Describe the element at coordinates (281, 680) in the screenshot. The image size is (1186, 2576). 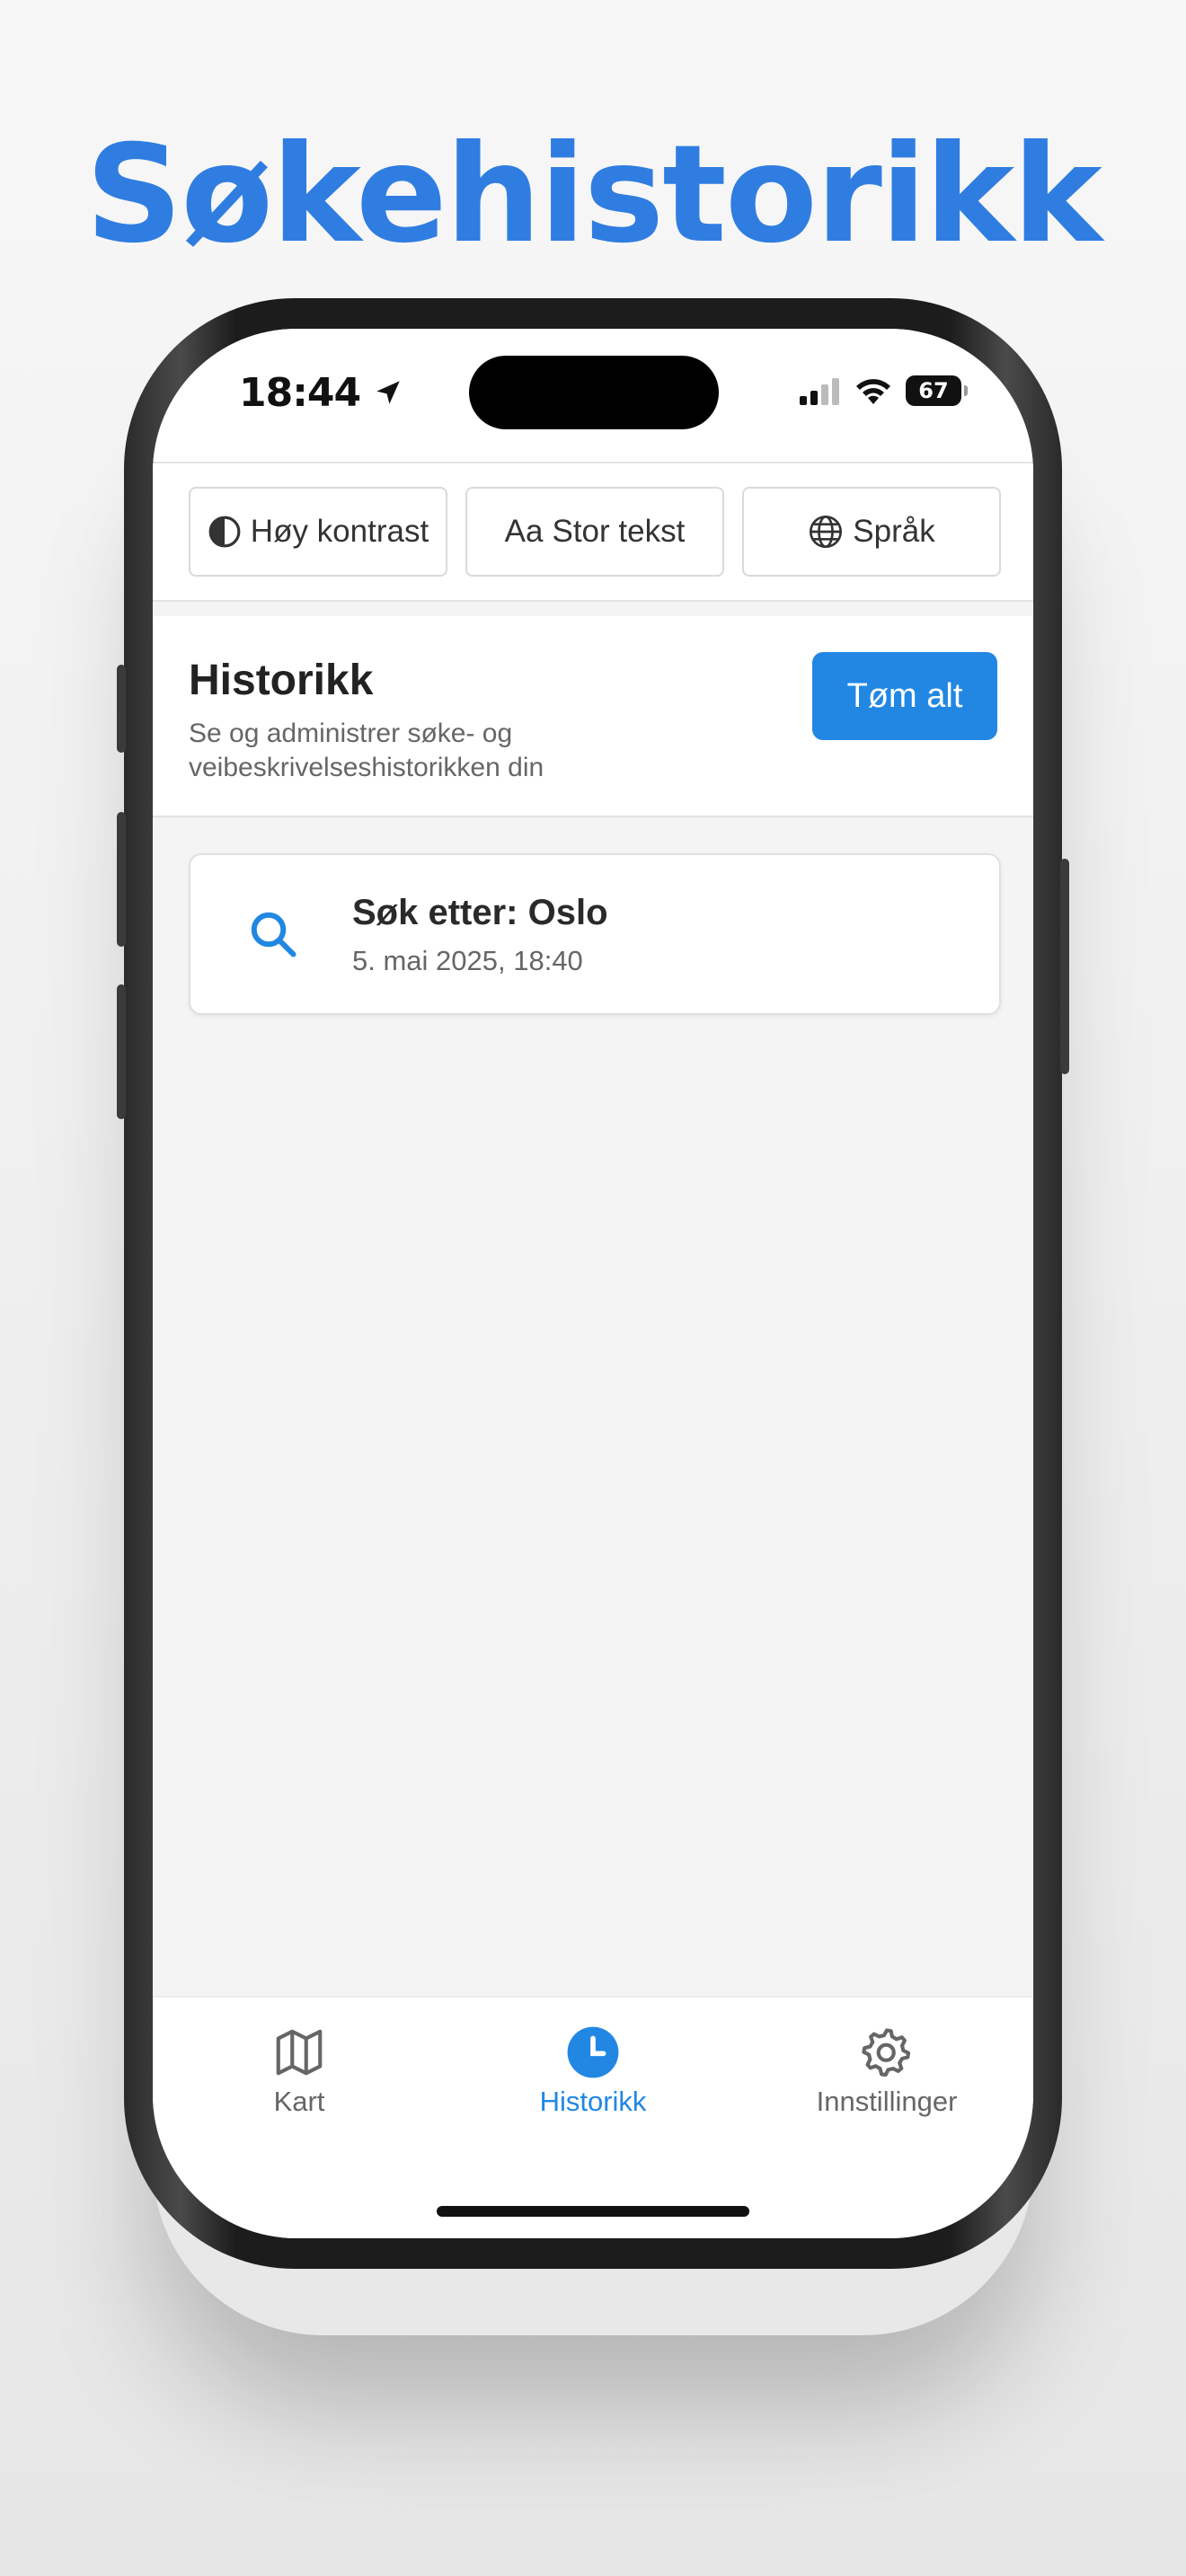
I see `page-title: Historikk` at that location.